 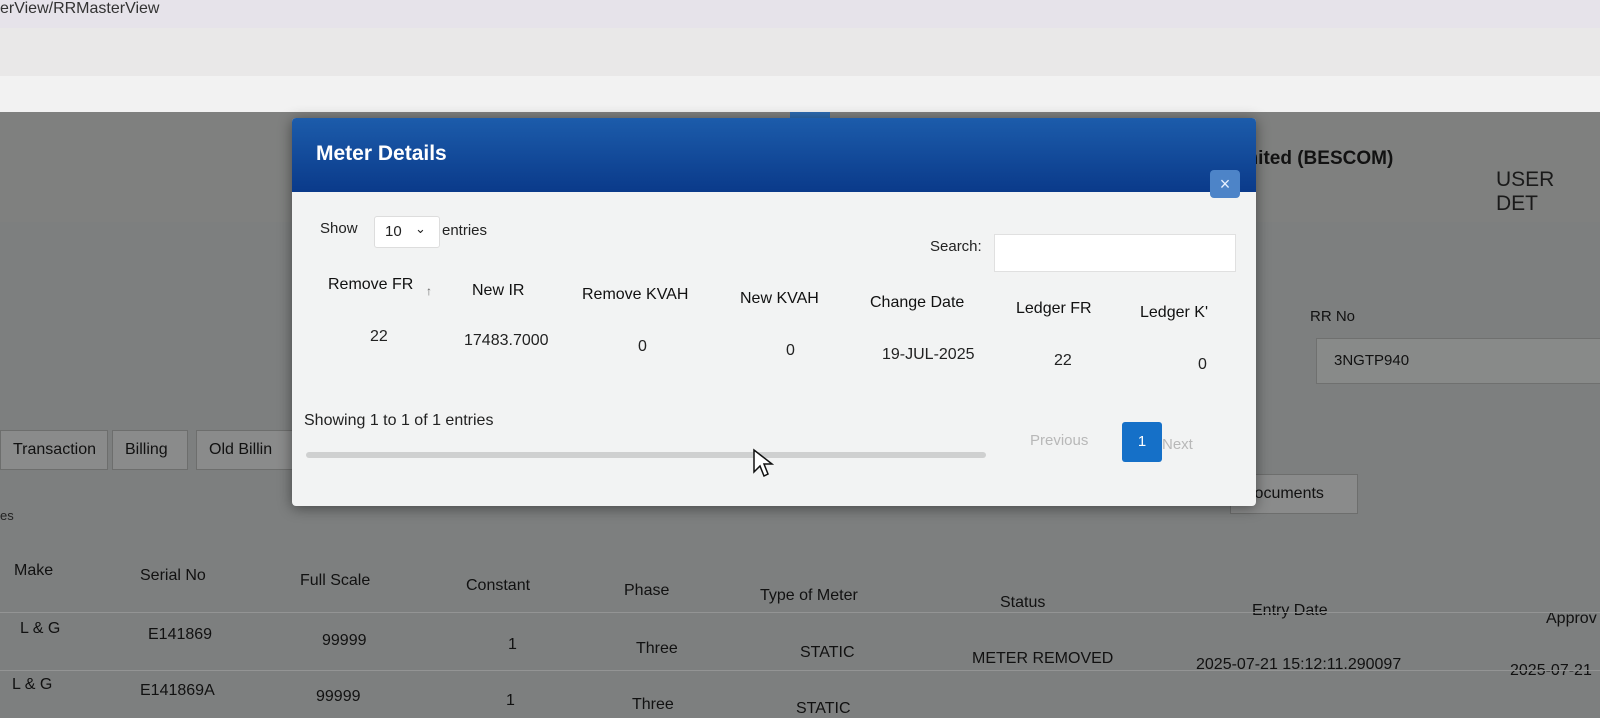 What do you see at coordinates (635, 295) in the screenshot?
I see `col-remove-kvah: Remove KVAH` at bounding box center [635, 295].